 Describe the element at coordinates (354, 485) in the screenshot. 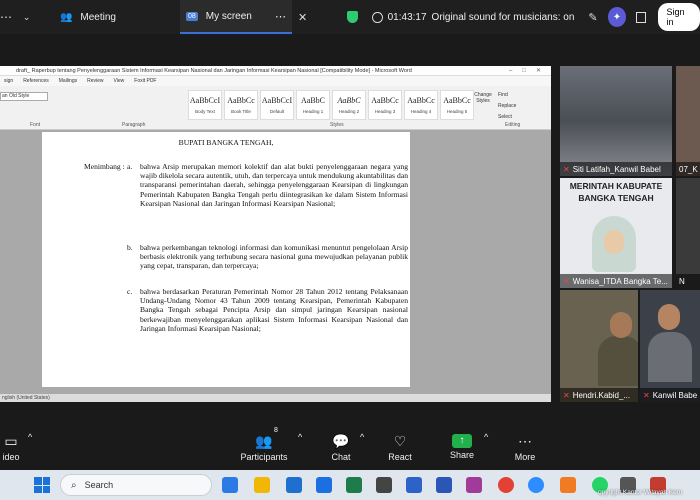

I see `excel-icon` at that location.